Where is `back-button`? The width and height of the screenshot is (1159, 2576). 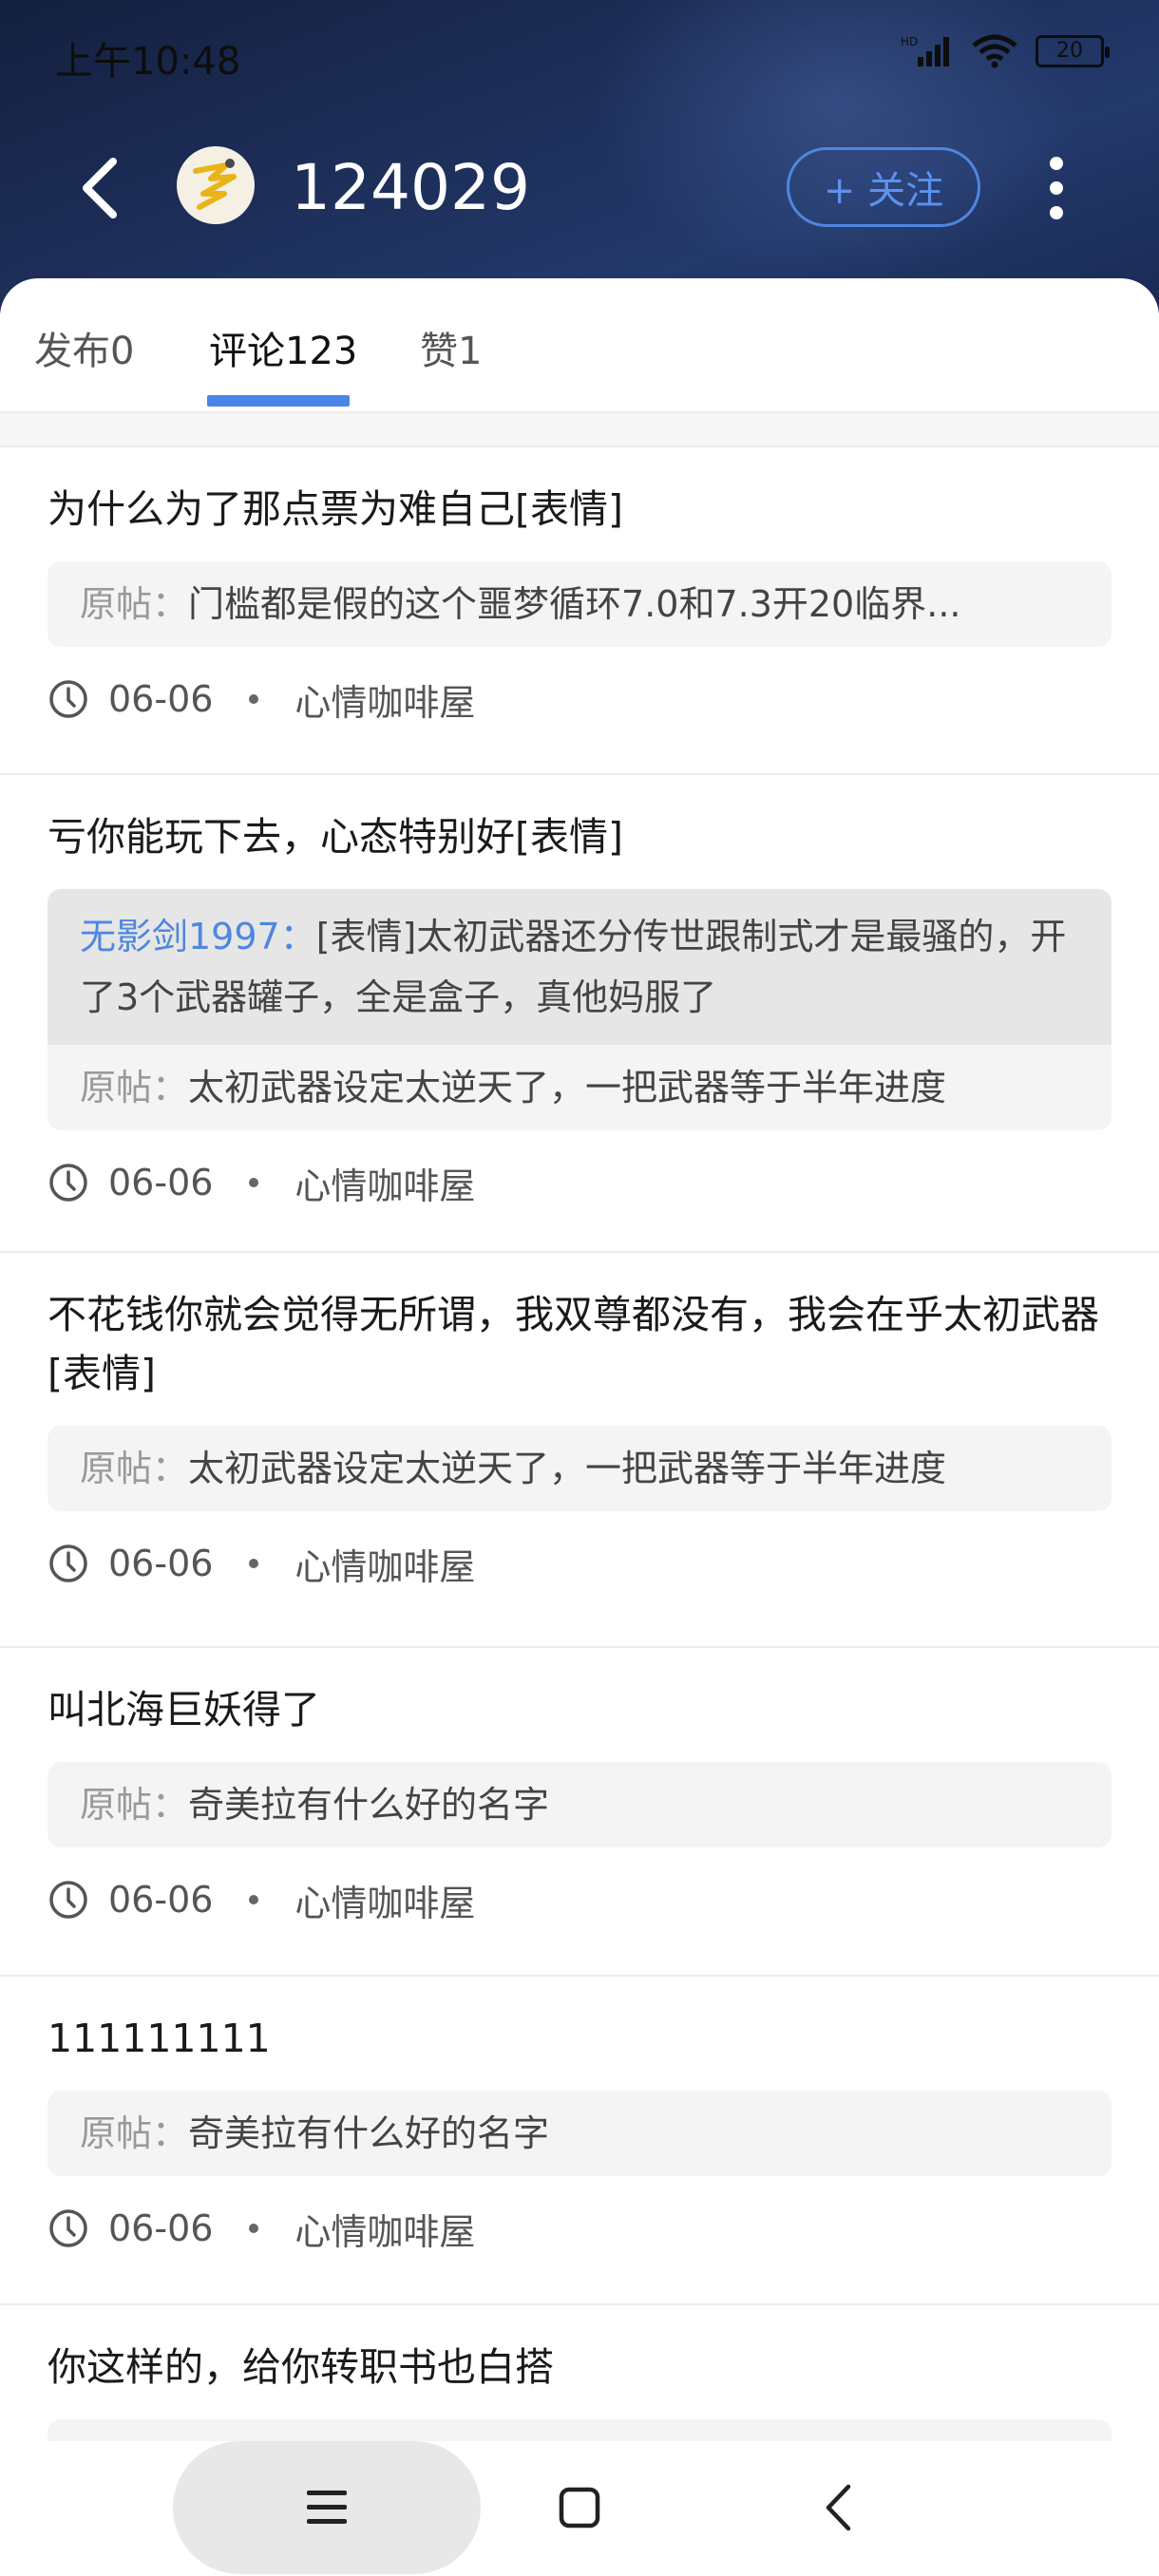 back-button is located at coordinates (99, 188).